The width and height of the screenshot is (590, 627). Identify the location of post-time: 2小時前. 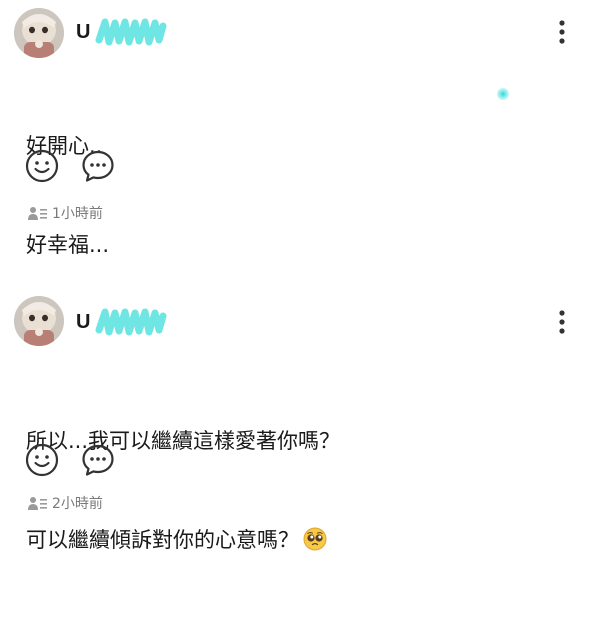
(77, 504).